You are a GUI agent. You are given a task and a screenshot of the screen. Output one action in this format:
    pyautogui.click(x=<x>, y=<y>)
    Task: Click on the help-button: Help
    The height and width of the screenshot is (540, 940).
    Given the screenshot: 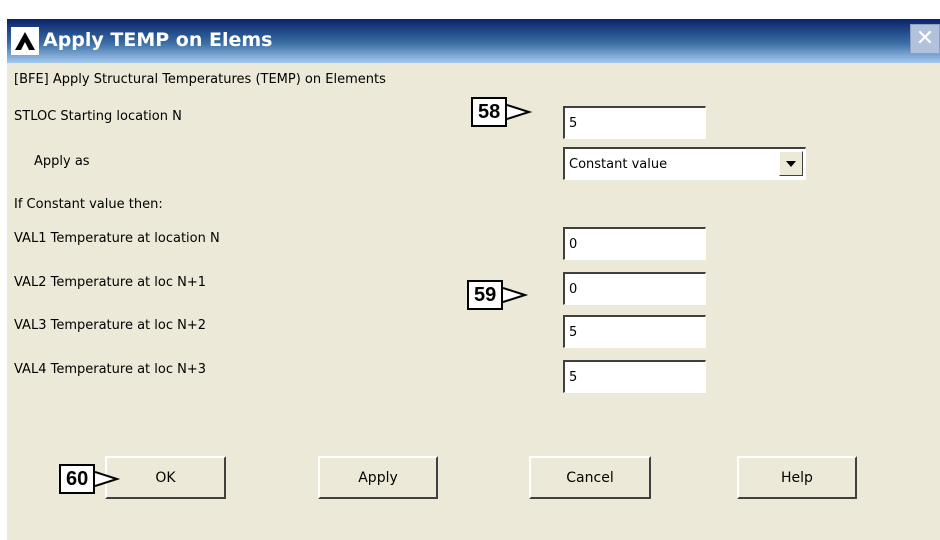 What is the action you would take?
    pyautogui.click(x=797, y=477)
    